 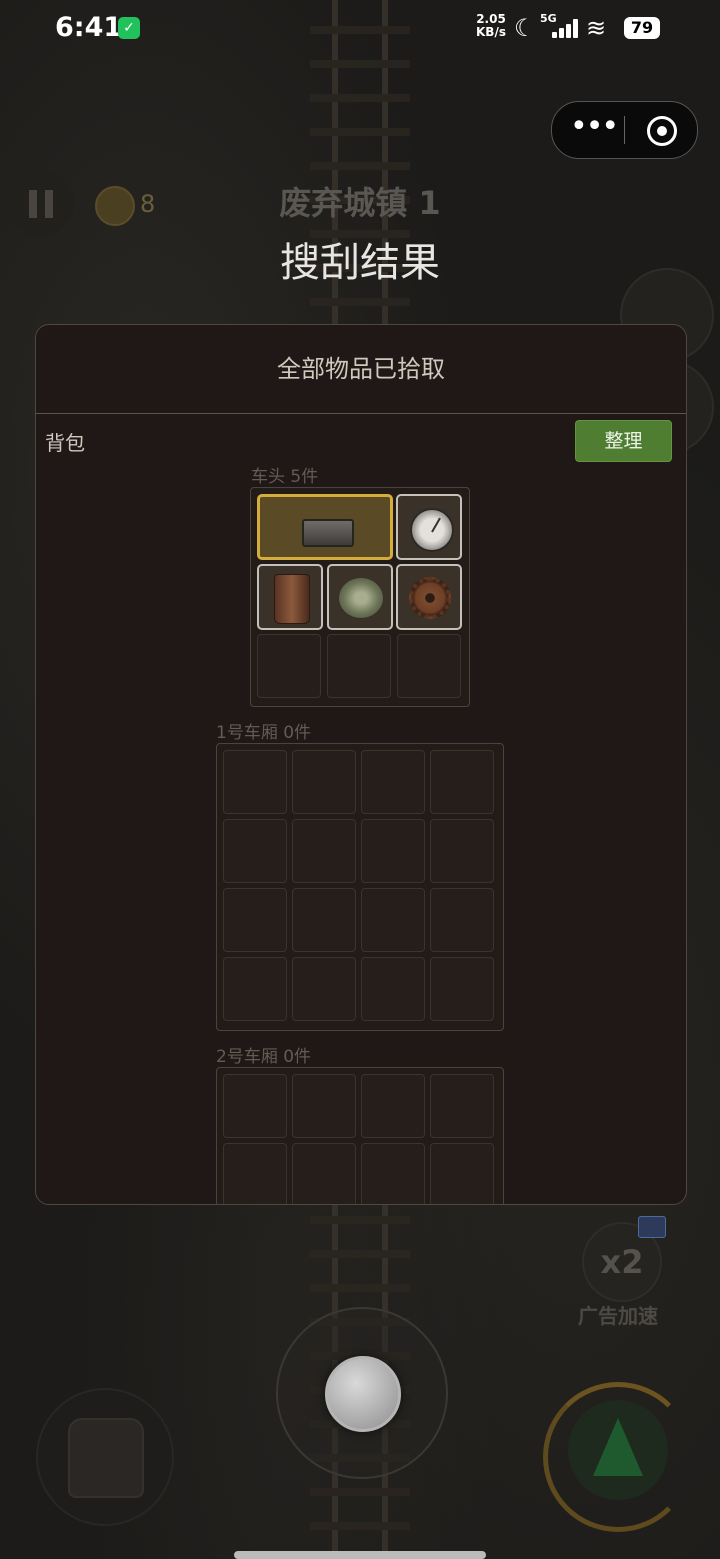 What do you see at coordinates (642, 28) in the screenshot?
I see `battery-level: 79` at bounding box center [642, 28].